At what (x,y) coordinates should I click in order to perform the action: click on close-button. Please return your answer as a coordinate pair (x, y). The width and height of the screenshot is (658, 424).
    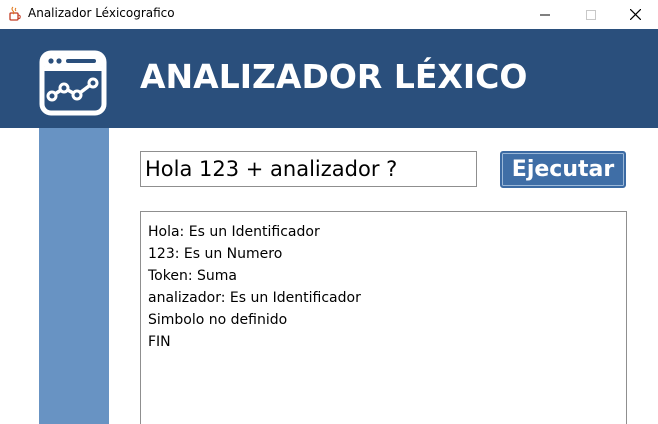
    Looking at the image, I should click on (635, 14).